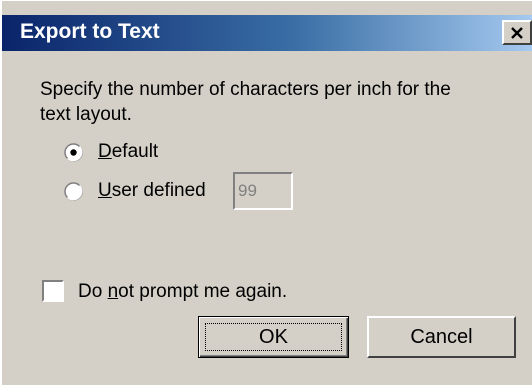  Describe the element at coordinates (267, 33) in the screenshot. I see `title-bar: Export to Text` at that location.